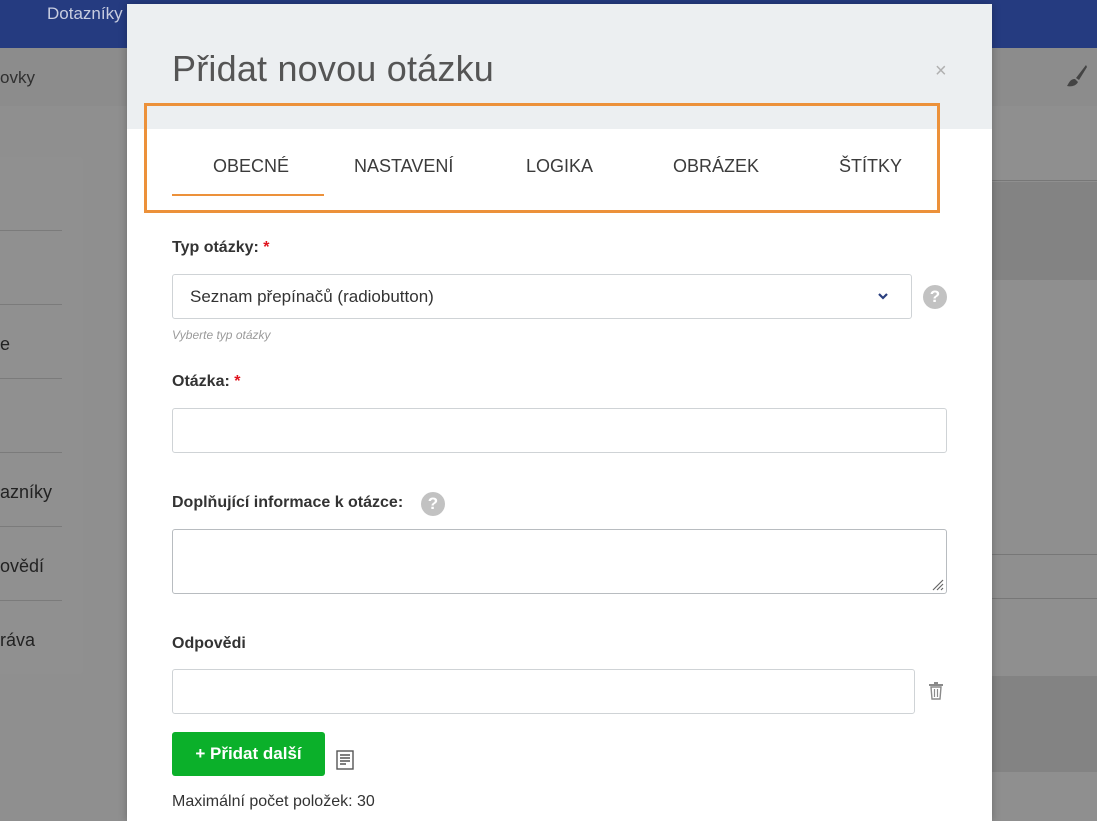 This screenshot has width=1097, height=821. I want to click on tab-image: OBRÁZEK, so click(716, 166).